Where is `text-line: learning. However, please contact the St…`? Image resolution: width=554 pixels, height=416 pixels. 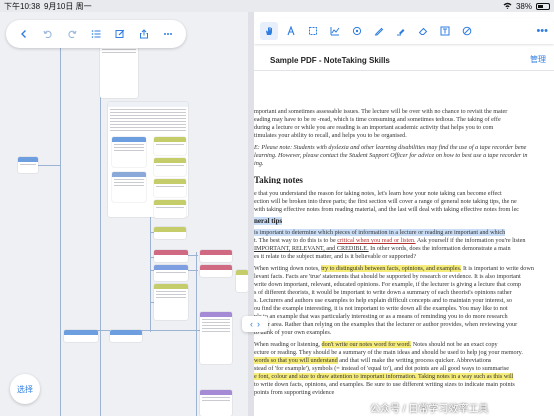 text-line: learning. However, please contact the St… is located at coordinates (391, 155).